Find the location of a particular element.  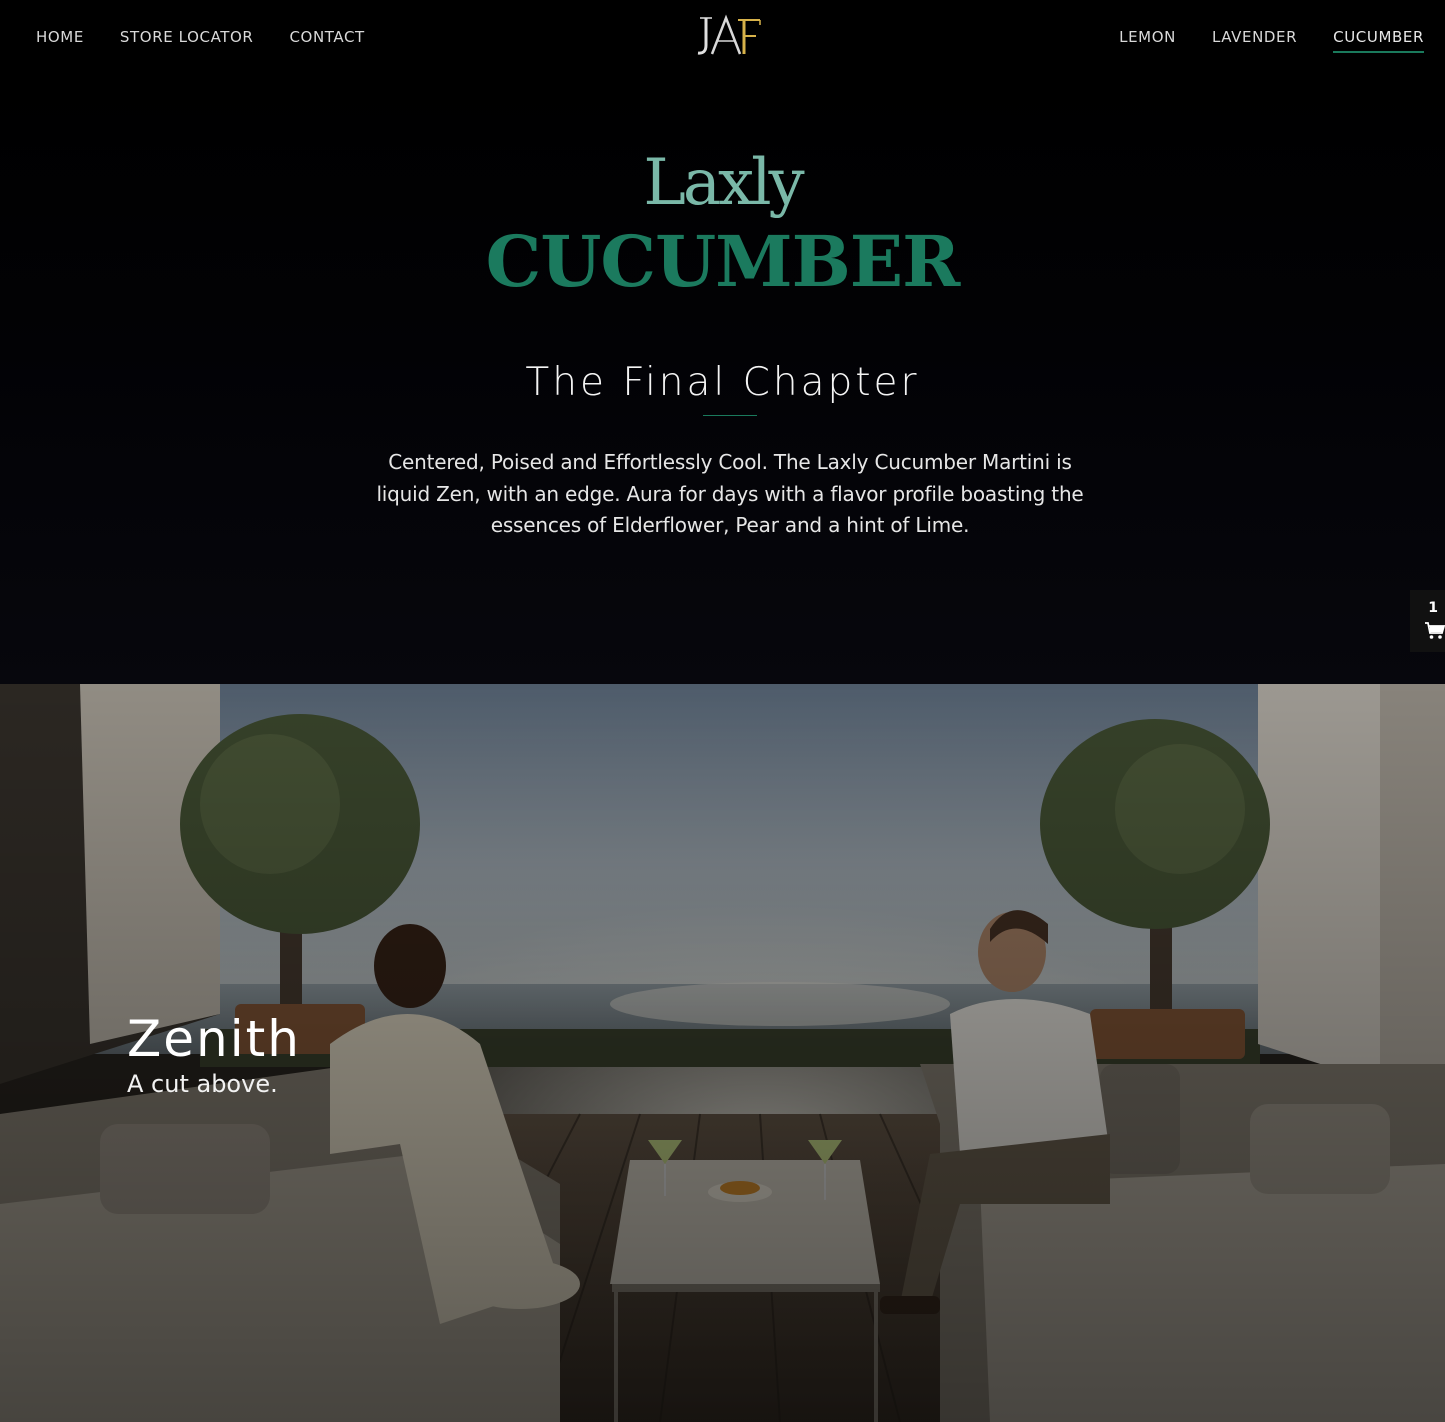

jaf-logo is located at coordinates (730, 36).